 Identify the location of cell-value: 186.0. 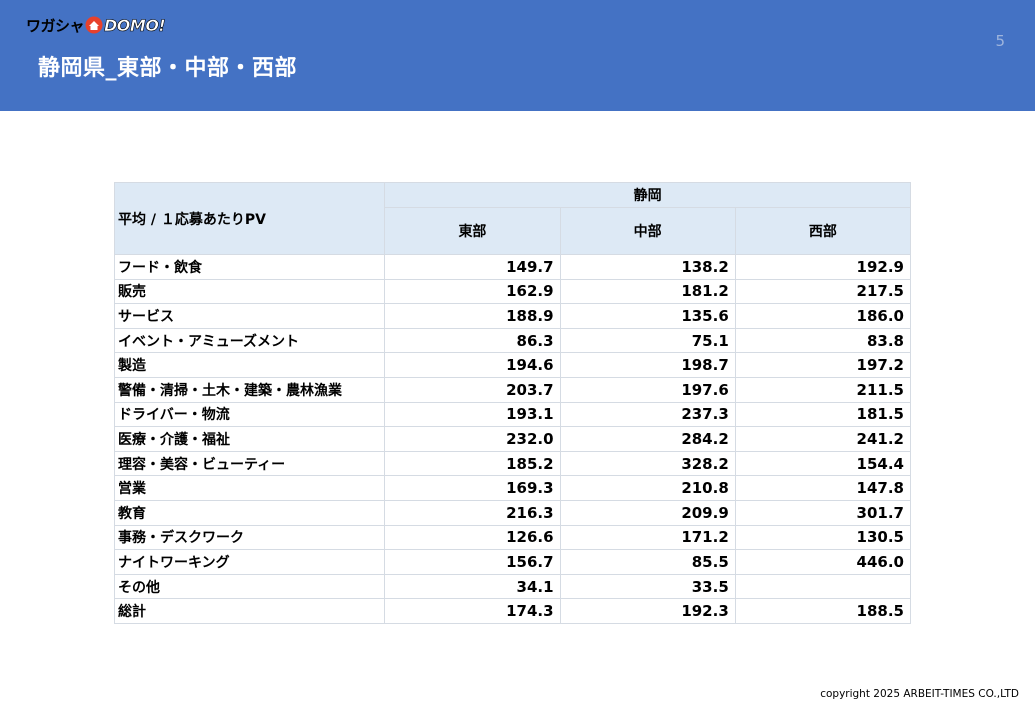
(823, 316).